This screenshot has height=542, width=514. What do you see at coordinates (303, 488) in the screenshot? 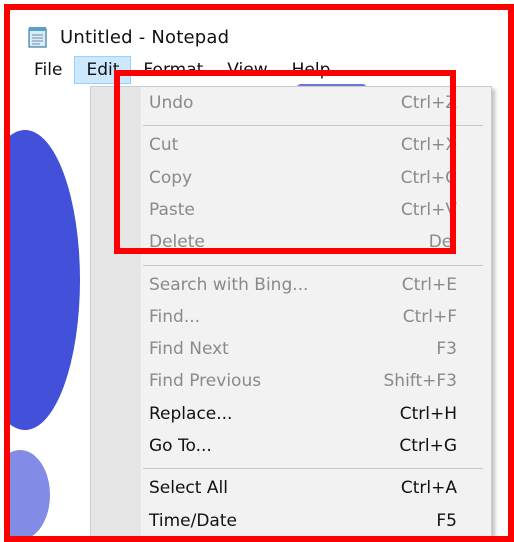
I see `menu-item-select-all: Select All Ctrl+A` at bounding box center [303, 488].